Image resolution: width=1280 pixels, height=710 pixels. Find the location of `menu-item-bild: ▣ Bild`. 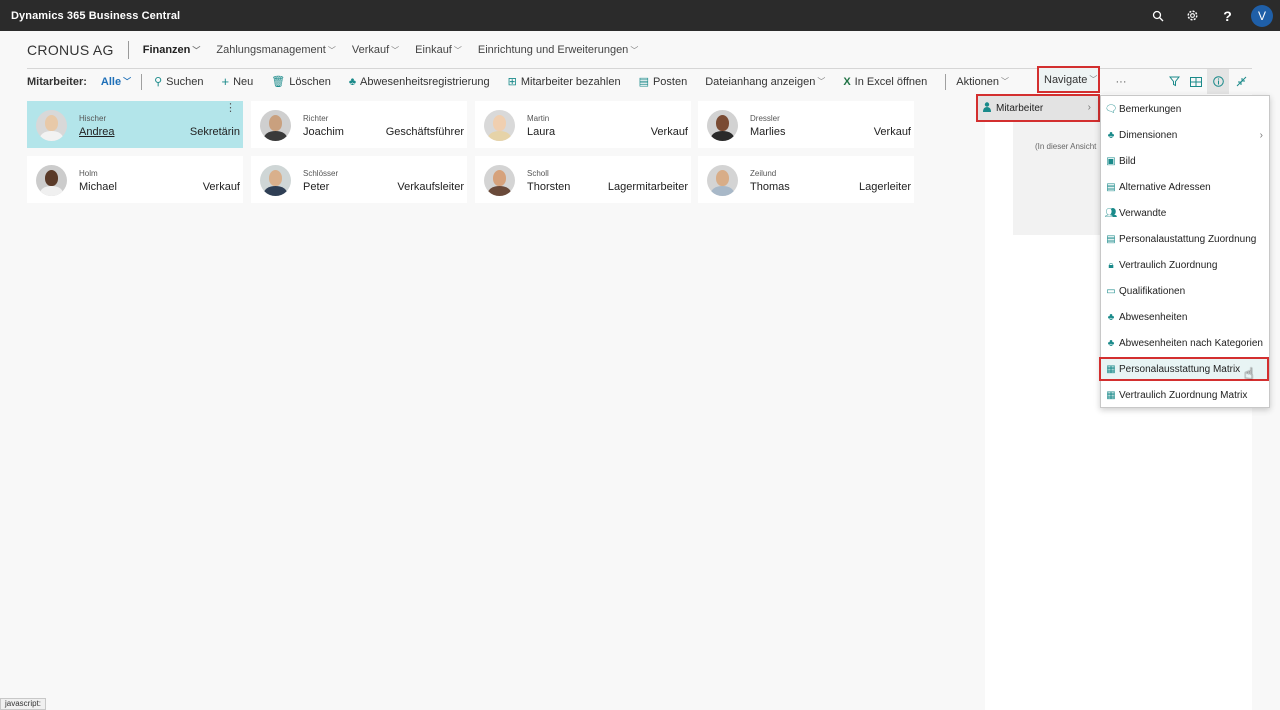

menu-item-bild: ▣ Bild is located at coordinates (1185, 161).